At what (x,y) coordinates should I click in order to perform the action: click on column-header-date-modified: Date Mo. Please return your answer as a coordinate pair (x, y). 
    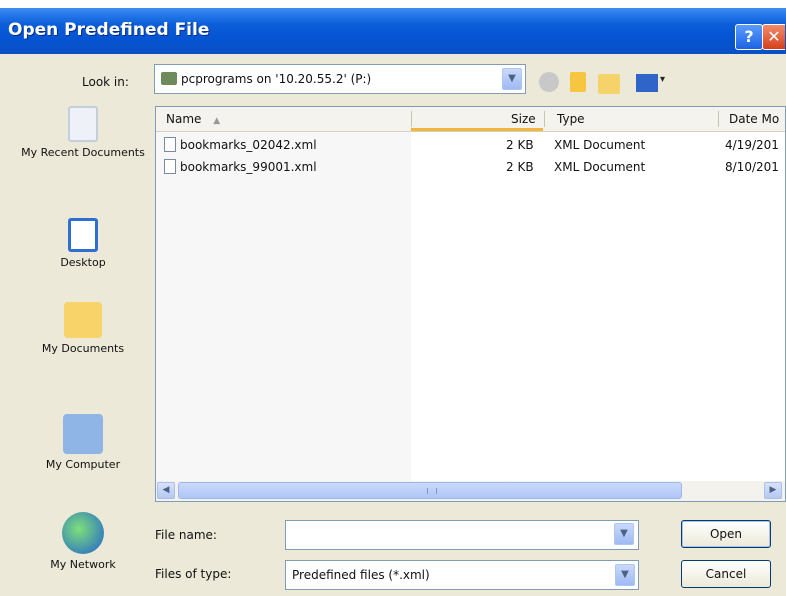
    Looking at the image, I should click on (754, 119).